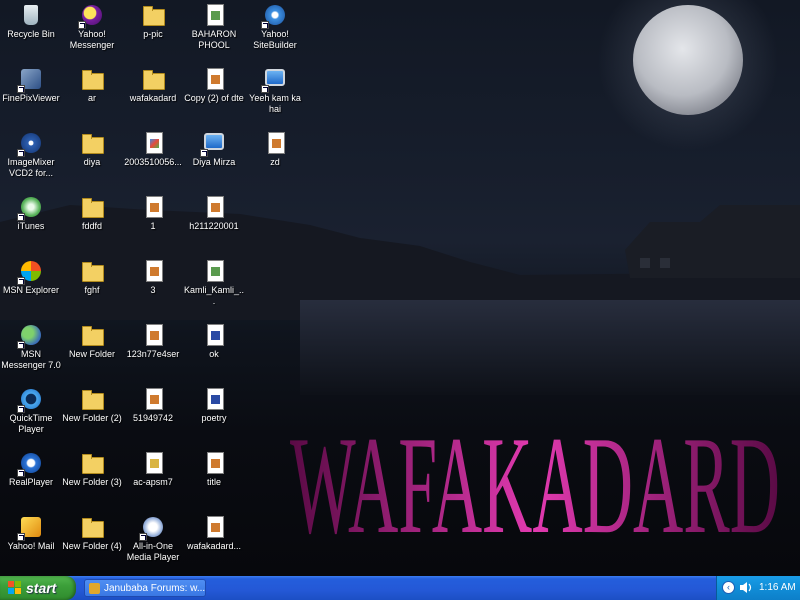  Describe the element at coordinates (31, 423) in the screenshot. I see `desktop-icon-label: QuickTime Player` at that location.